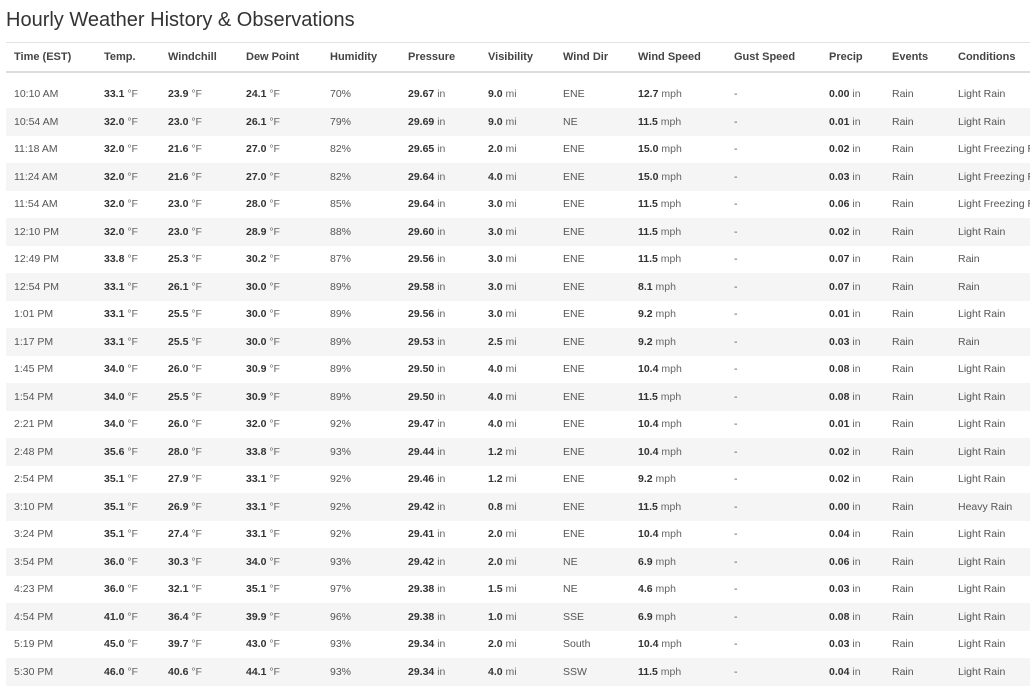 The width and height of the screenshot is (1030, 690). Describe the element at coordinates (128, 535) in the screenshot. I see `cell-temp: 35.1 °F` at that location.